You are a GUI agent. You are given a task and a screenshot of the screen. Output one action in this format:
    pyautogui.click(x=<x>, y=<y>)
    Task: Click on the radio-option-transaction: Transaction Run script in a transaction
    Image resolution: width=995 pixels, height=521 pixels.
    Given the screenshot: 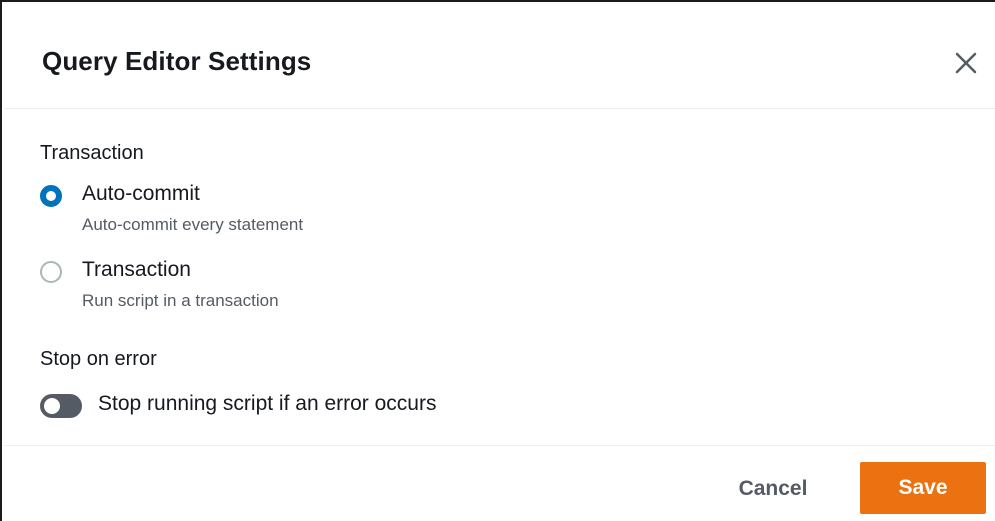 What is the action you would take?
    pyautogui.click(x=390, y=284)
    